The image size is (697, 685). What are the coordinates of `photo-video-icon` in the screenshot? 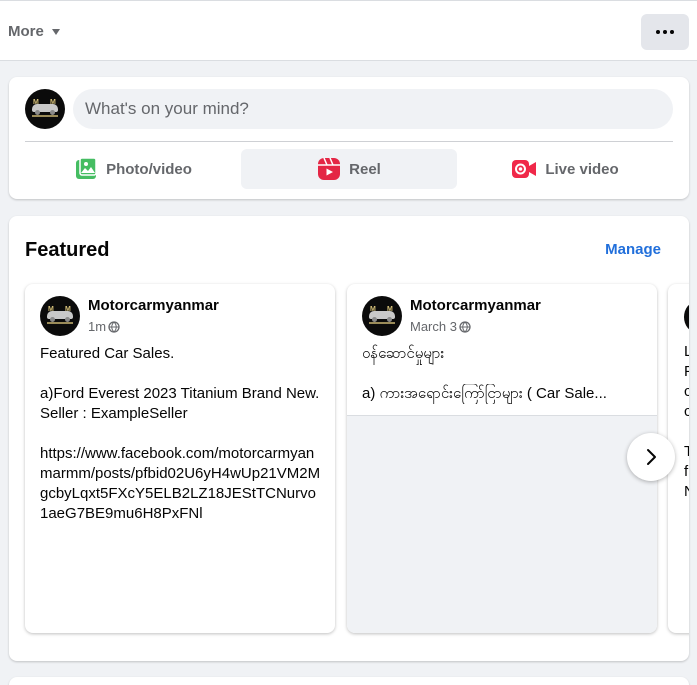 It's located at (86, 168).